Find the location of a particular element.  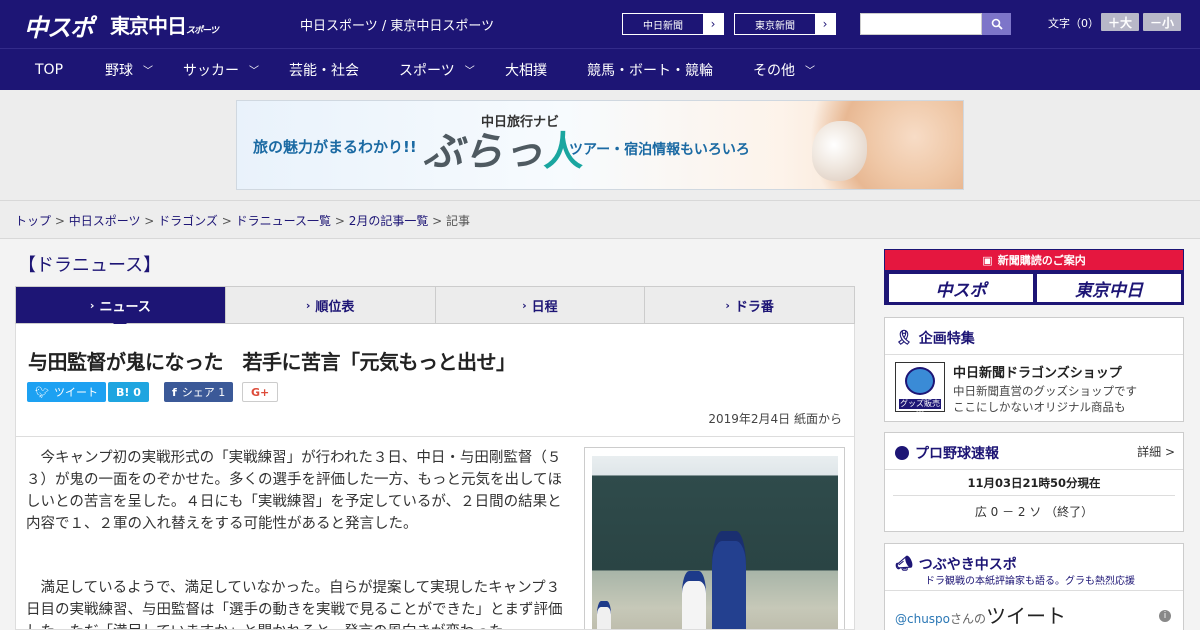

font-decrease-button: －小 is located at coordinates (1162, 22).